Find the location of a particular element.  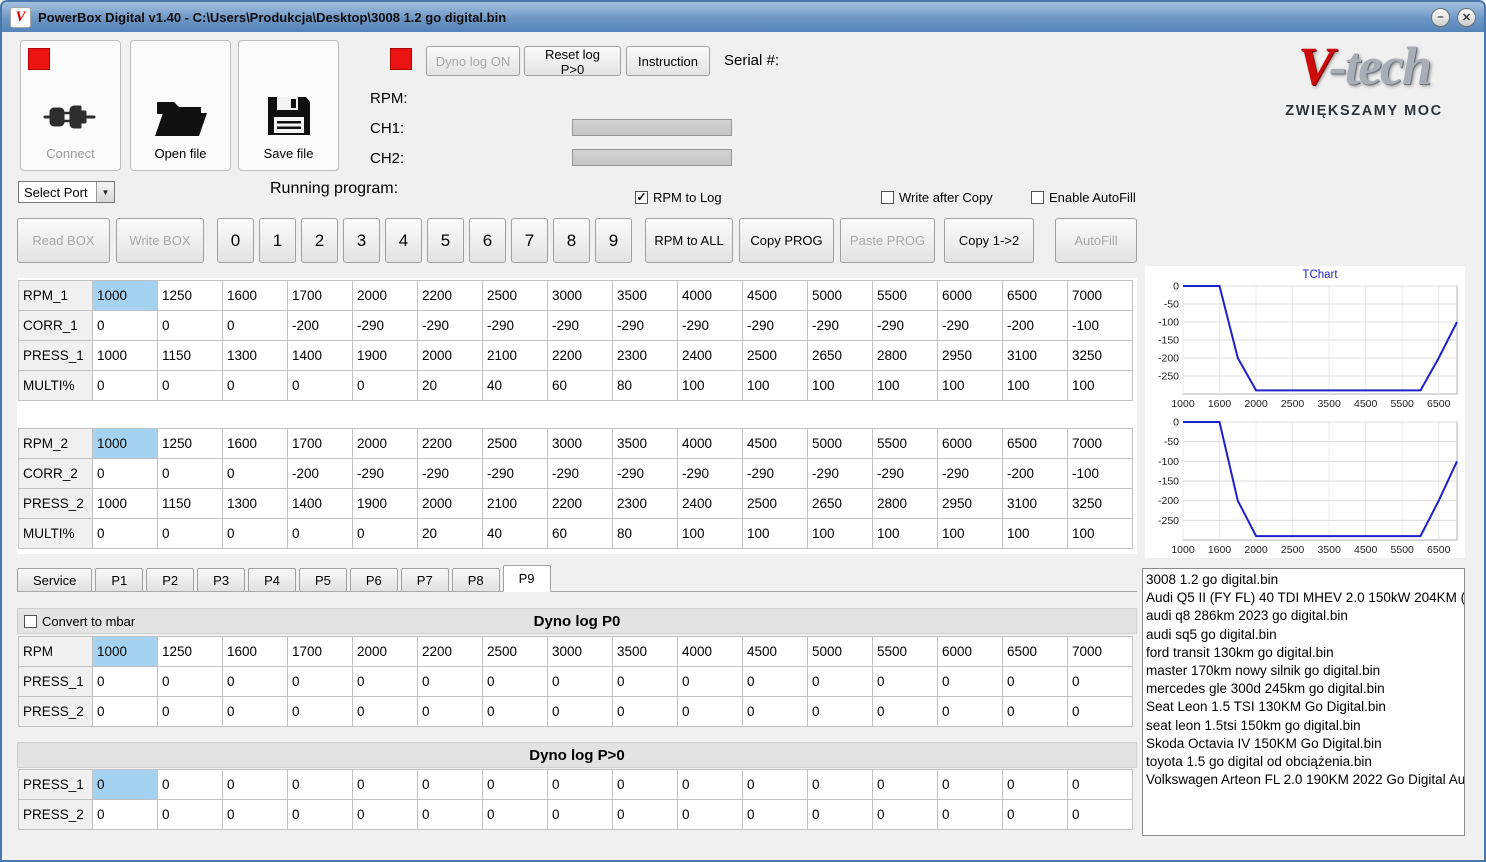

grid-cell: 2400 is located at coordinates (710, 355).